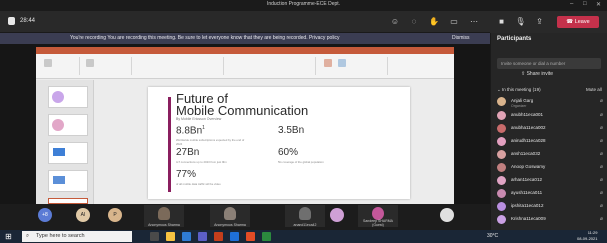 The height and width of the screenshot is (243, 607). I want to click on slide-thumbnails, so click(65, 142).